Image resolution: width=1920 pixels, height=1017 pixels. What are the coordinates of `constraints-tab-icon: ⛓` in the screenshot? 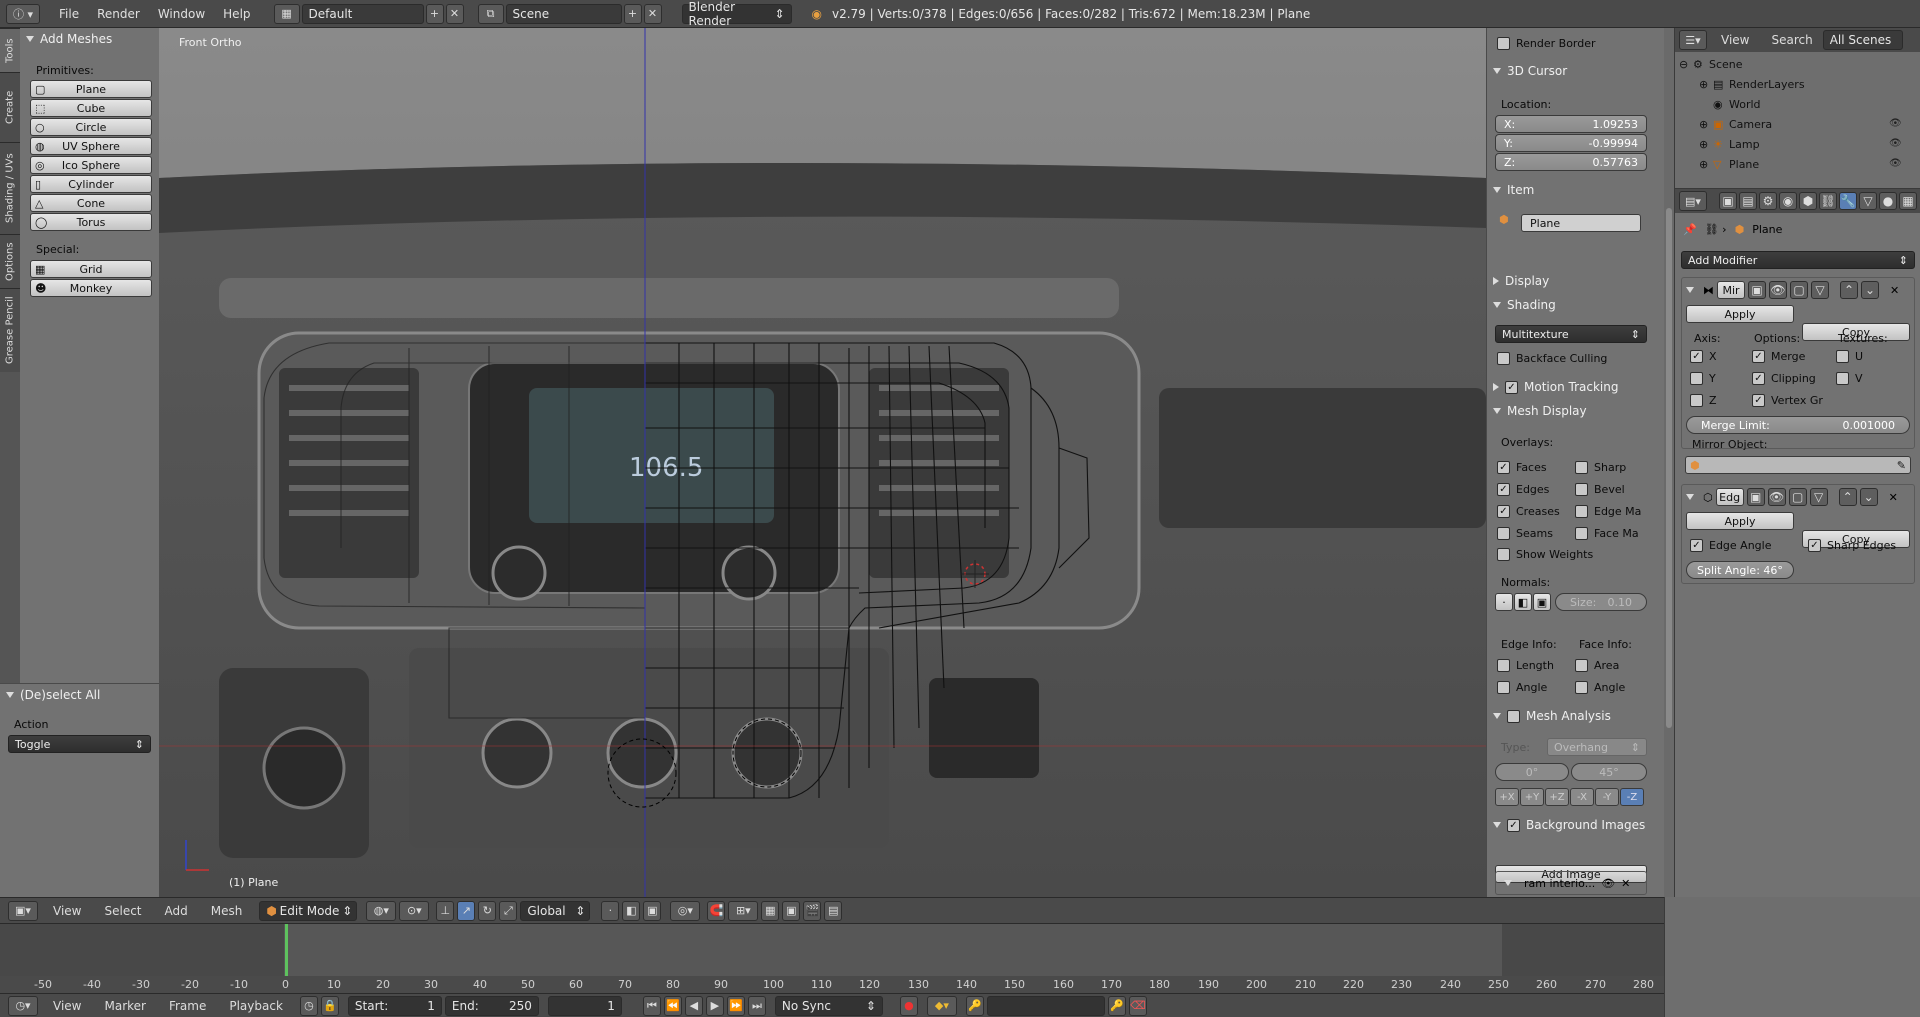 It's located at (1828, 201).